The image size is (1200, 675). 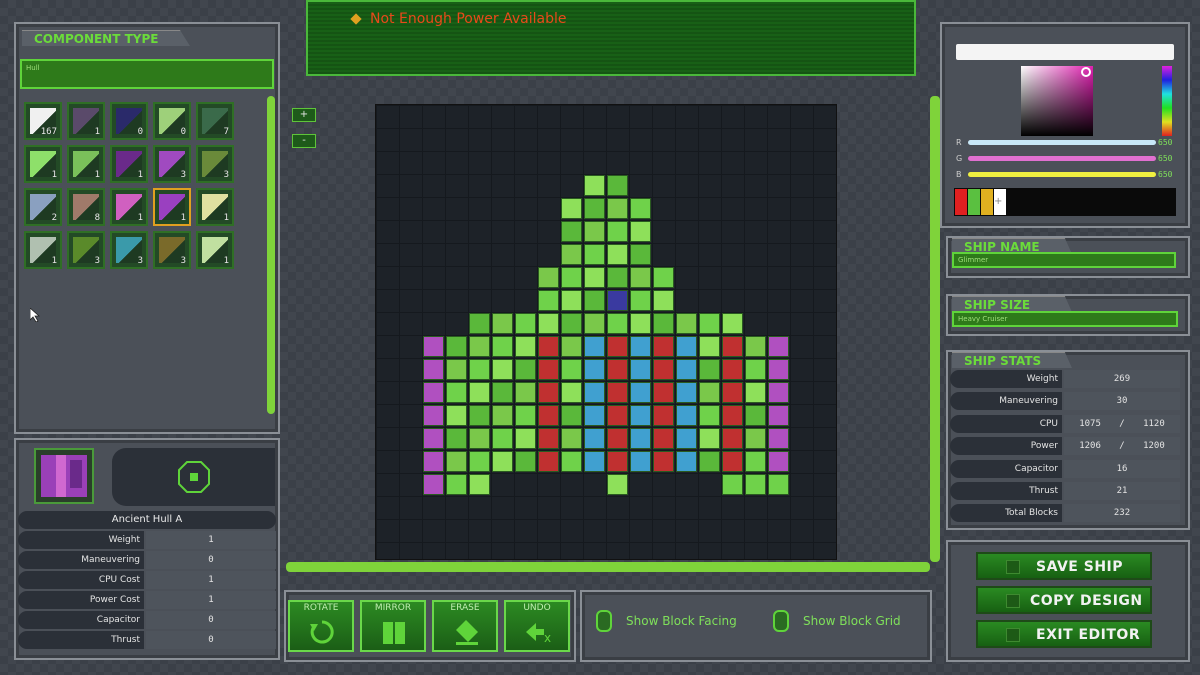 I want to click on save-ship-button: SAVE SHIP, so click(x=1064, y=566).